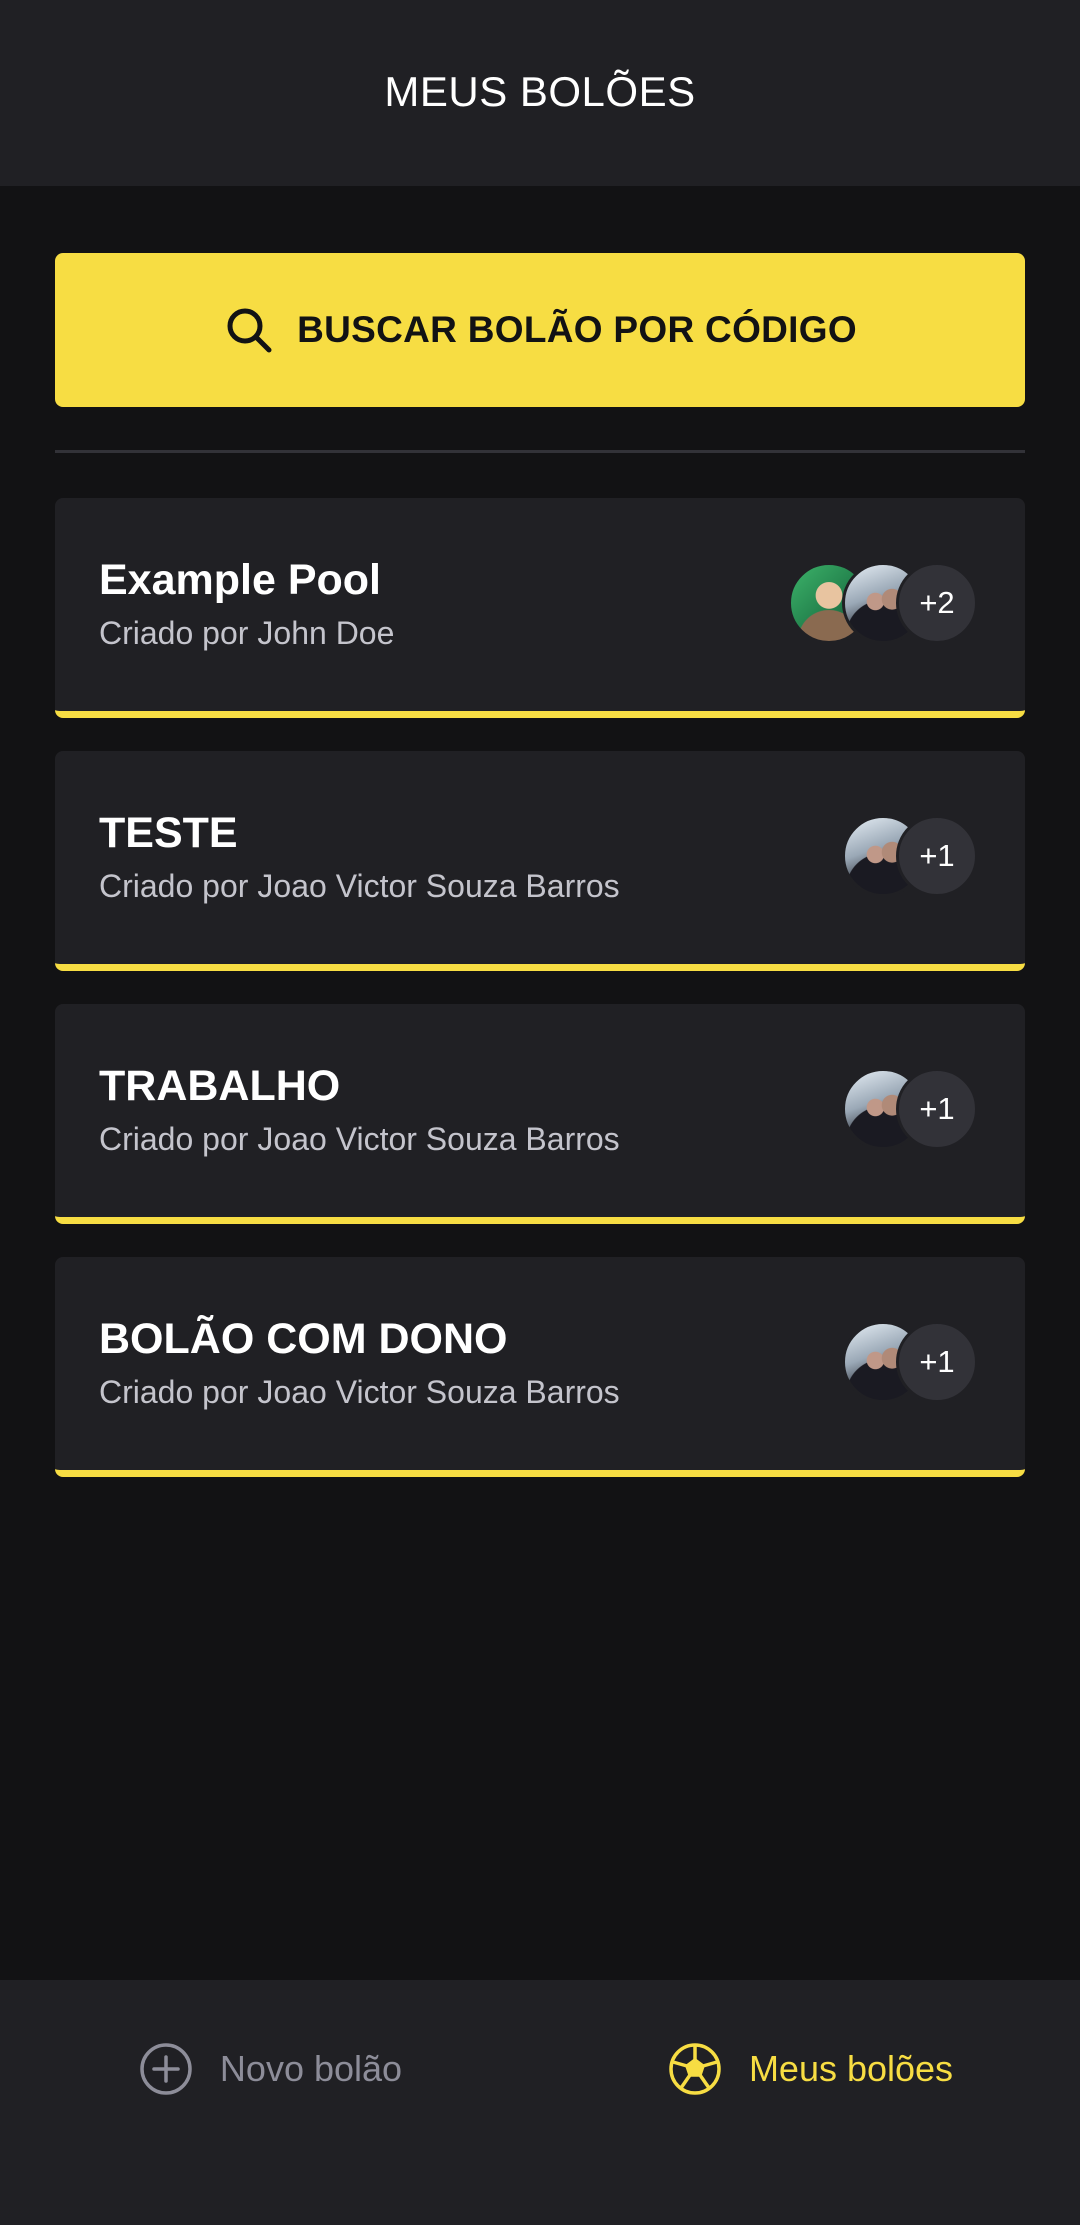 The image size is (1080, 2225). I want to click on pool-title: Example Pool, so click(240, 580).